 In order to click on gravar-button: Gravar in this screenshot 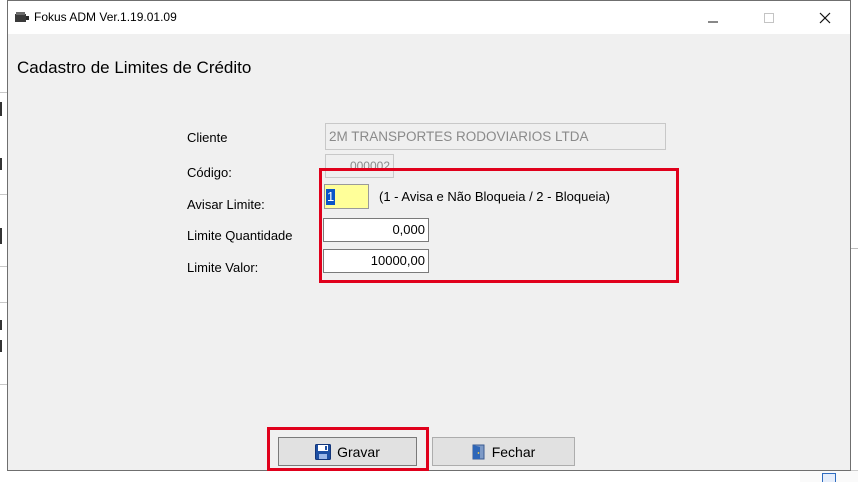, I will do `click(347, 451)`.